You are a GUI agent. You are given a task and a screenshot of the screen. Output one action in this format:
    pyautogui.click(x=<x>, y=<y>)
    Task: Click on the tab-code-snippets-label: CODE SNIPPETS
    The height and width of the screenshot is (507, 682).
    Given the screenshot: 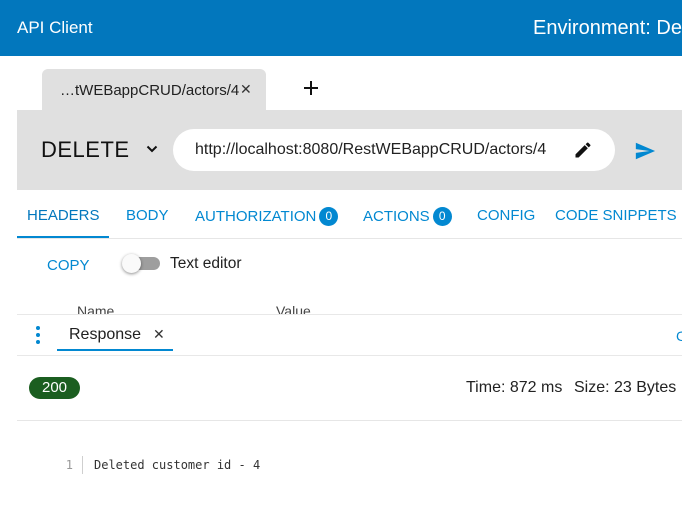 What is the action you would take?
    pyautogui.click(x=616, y=215)
    